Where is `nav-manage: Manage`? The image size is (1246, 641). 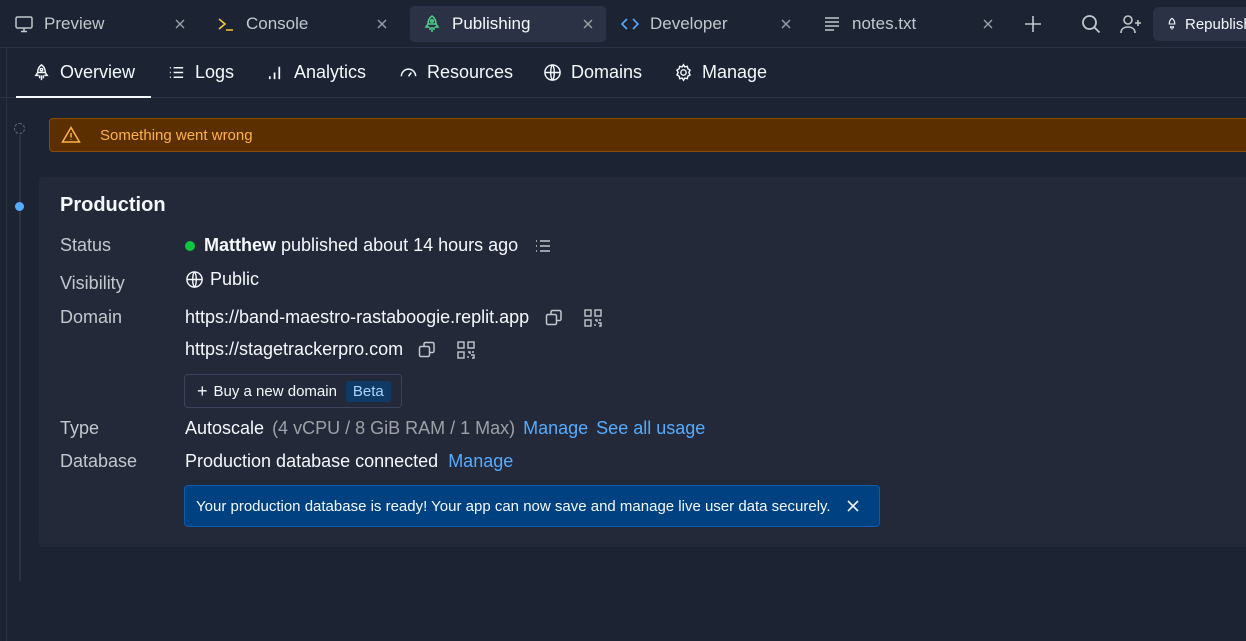 nav-manage: Manage is located at coordinates (720, 72).